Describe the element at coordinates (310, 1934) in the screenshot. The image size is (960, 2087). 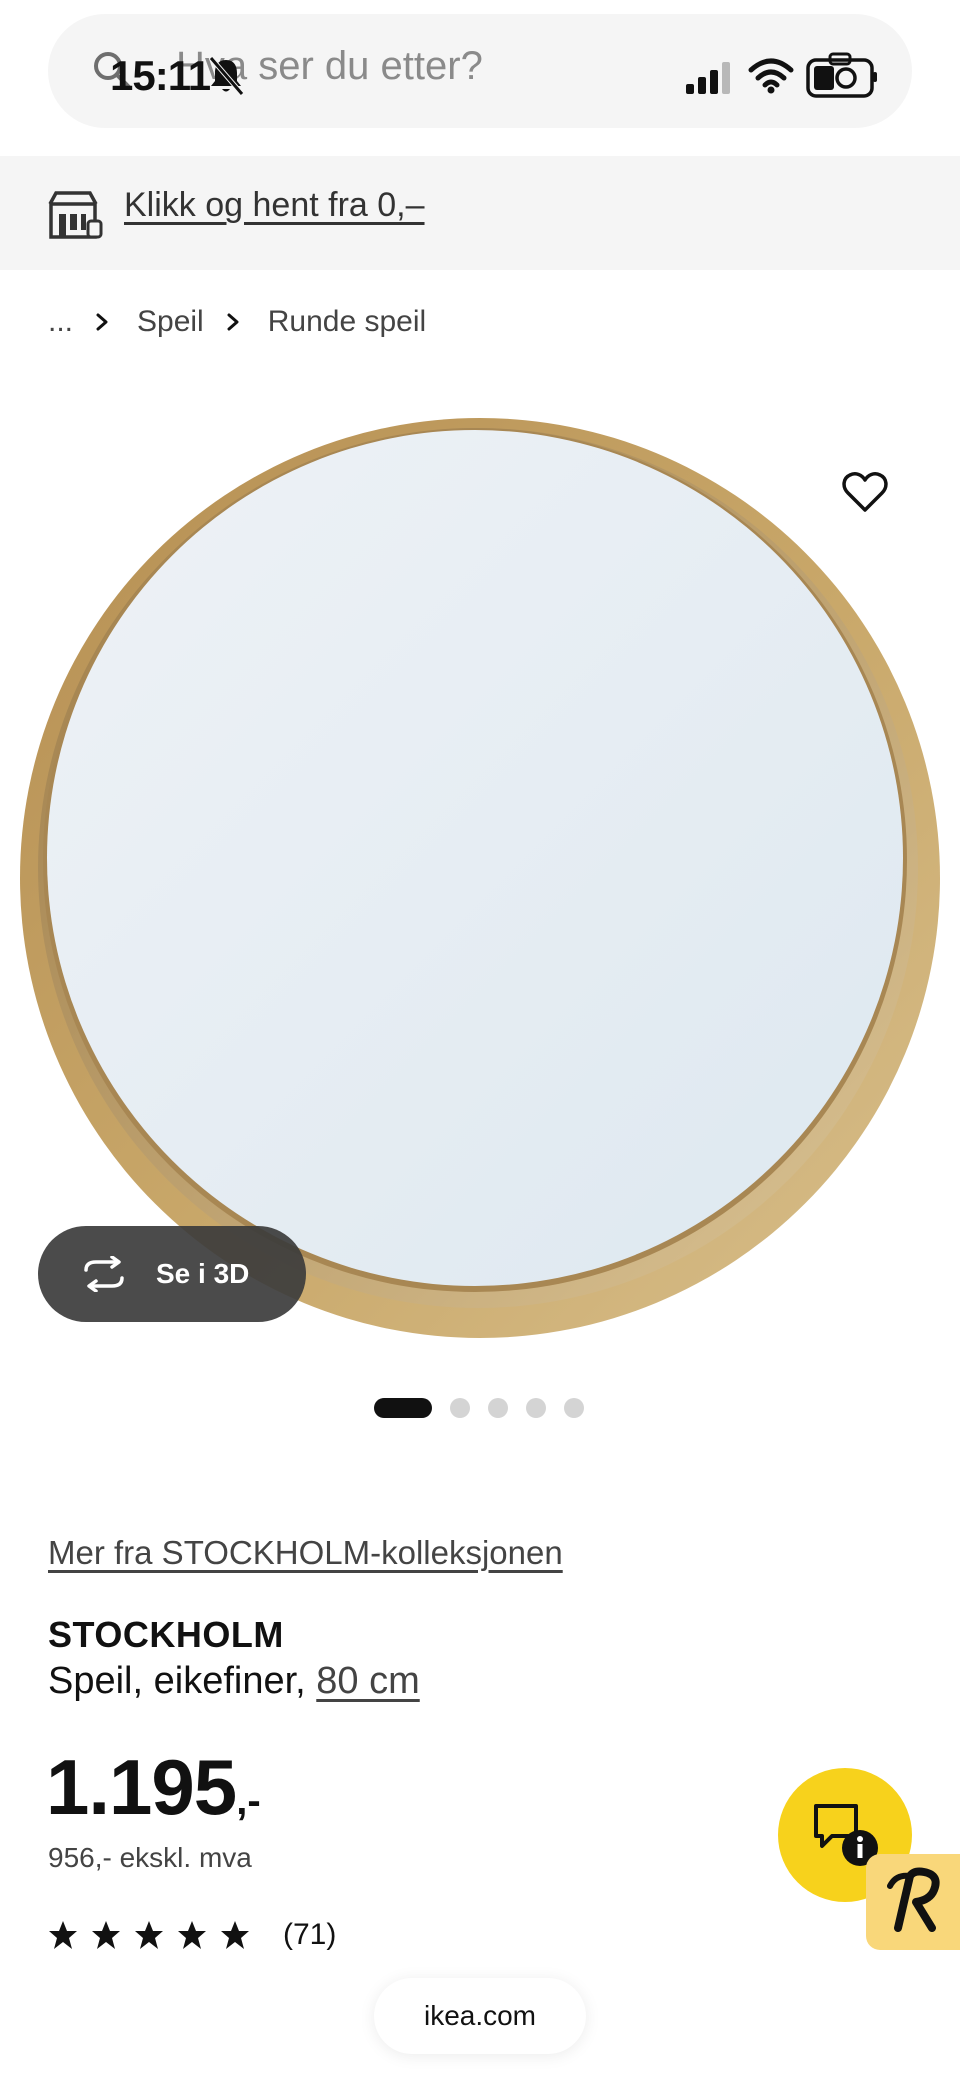
I see `rating-count: (71)` at that location.